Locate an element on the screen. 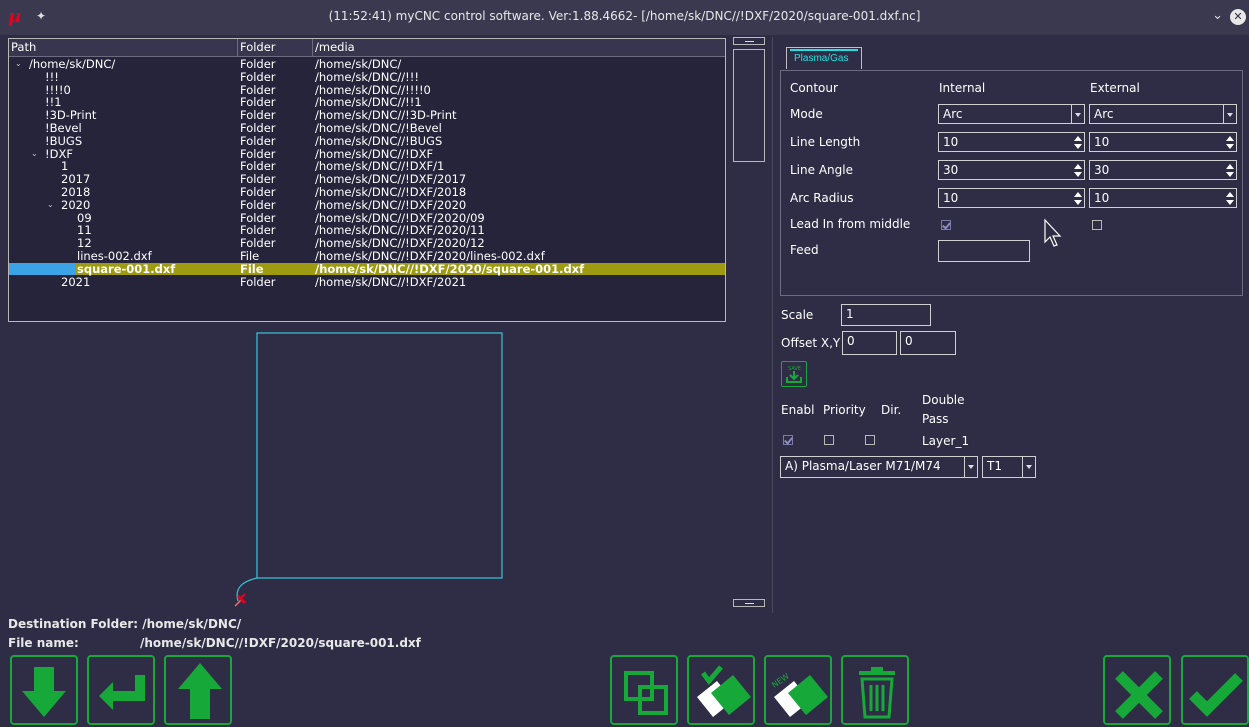 The image size is (1249, 727). offset-label: Offset X,Y is located at coordinates (811, 343).